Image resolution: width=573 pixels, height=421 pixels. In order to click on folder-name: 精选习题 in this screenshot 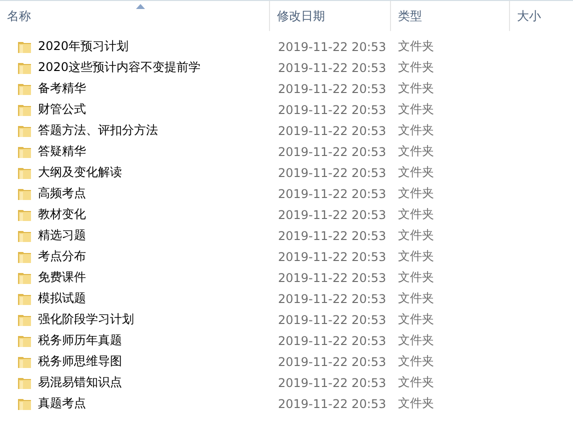, I will do `click(62, 235)`.